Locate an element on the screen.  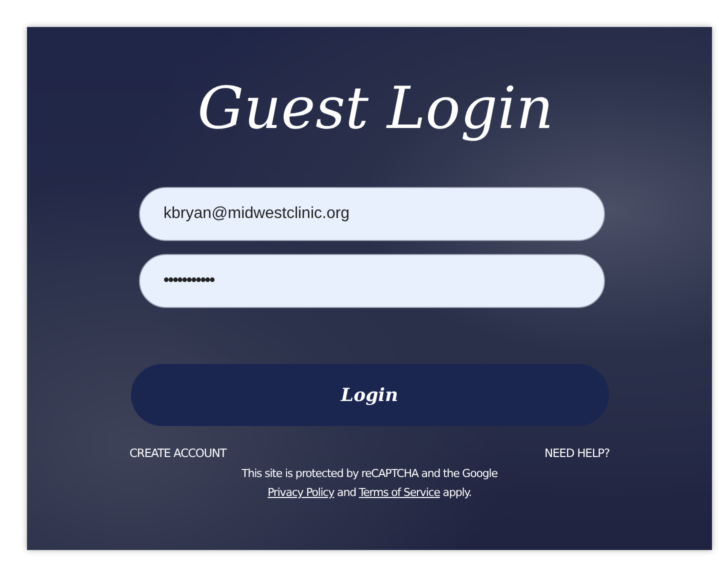
login-button: Login is located at coordinates (369, 395).